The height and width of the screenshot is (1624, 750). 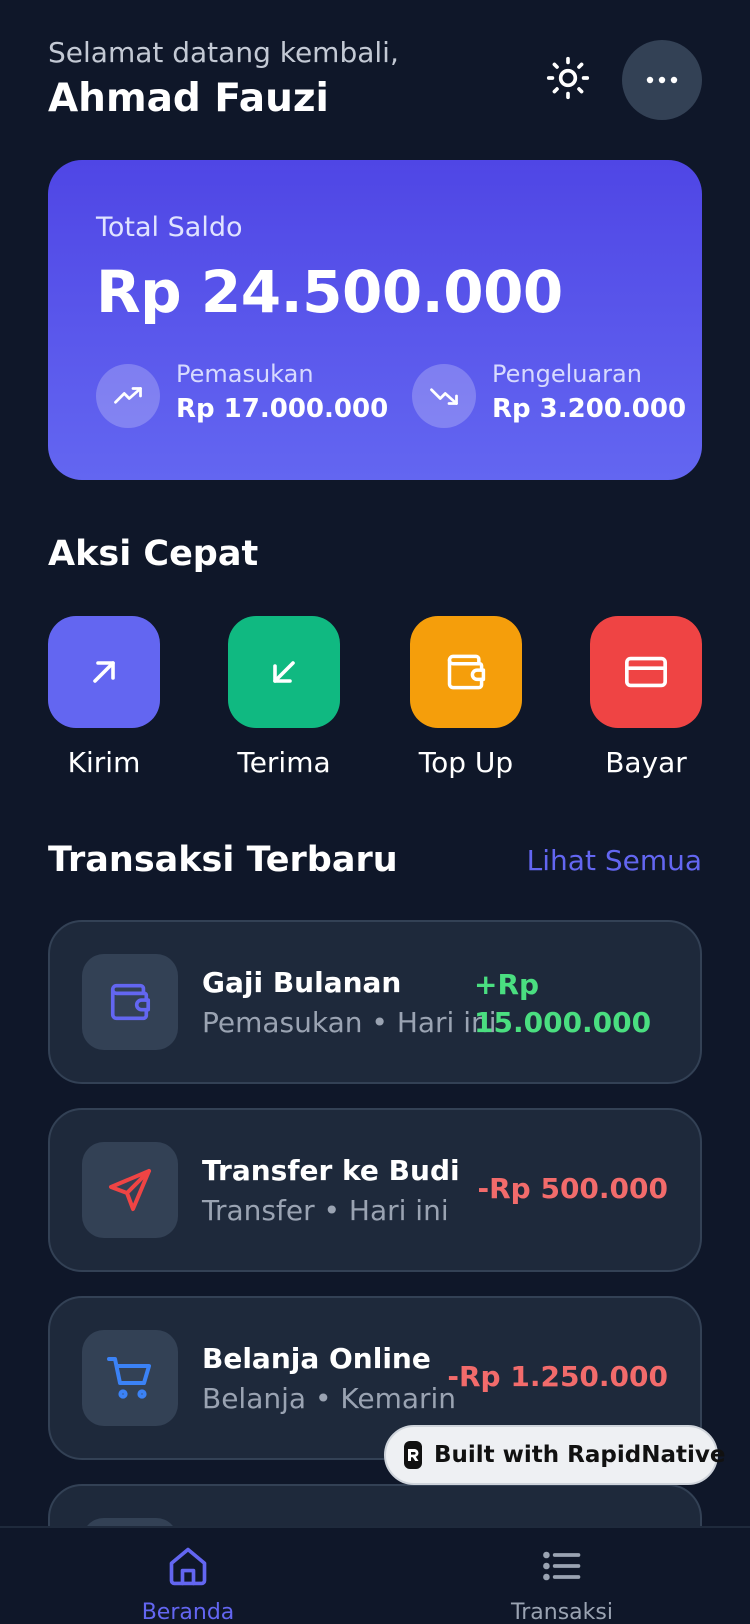 I want to click on credit-card-icon, so click(x=646, y=672).